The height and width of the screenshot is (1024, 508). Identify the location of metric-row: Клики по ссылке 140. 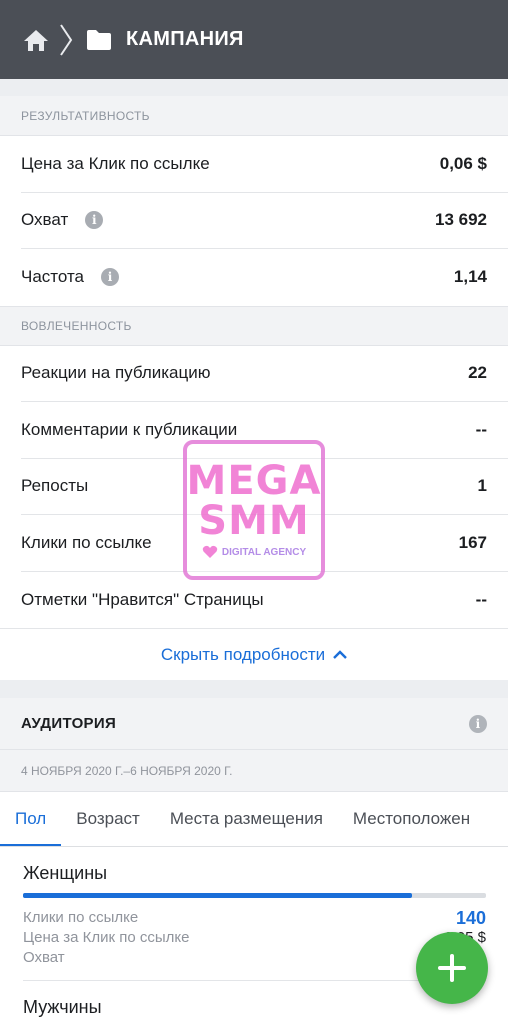
(254, 918).